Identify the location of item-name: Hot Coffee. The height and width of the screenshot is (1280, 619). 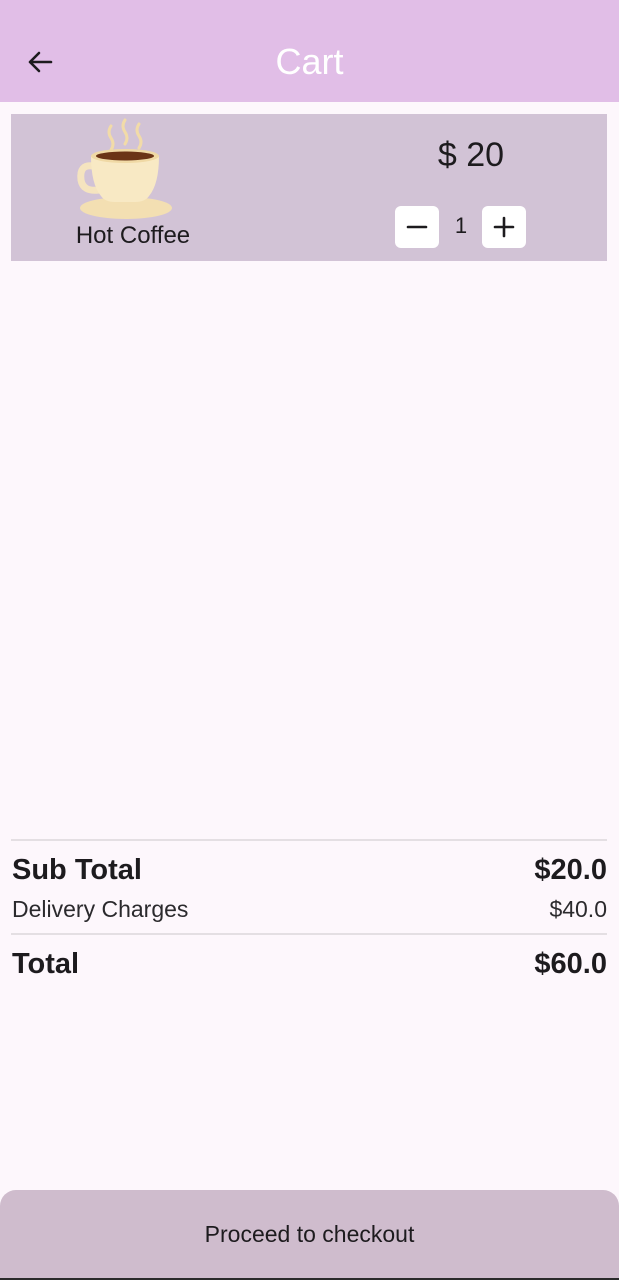
(133, 235).